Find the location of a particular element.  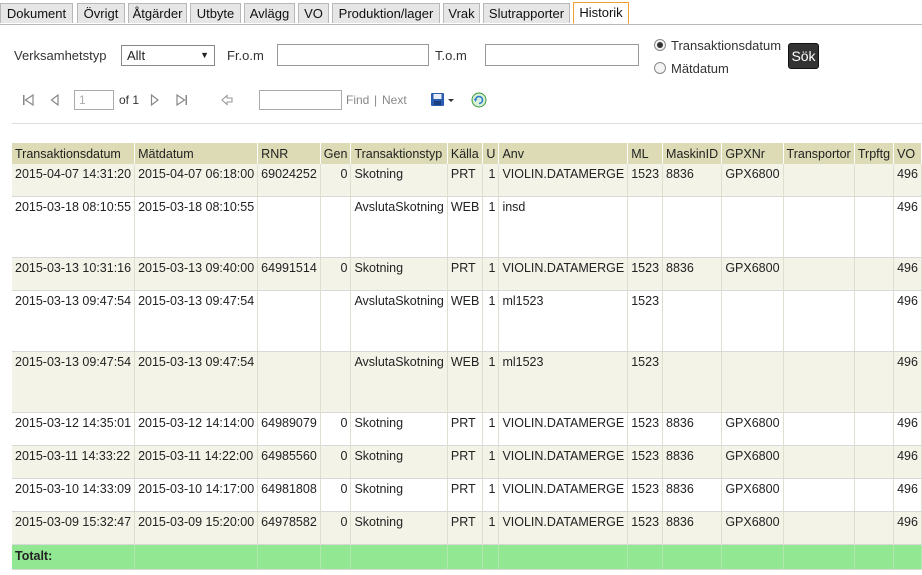

tab-vo: VO is located at coordinates (313, 13).